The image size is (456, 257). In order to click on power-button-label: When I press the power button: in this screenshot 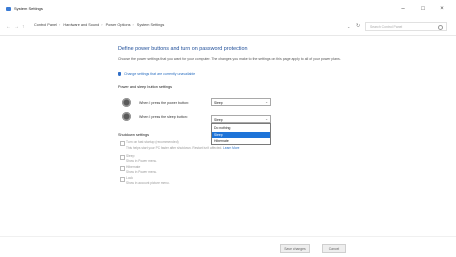, I will do `click(164, 103)`.